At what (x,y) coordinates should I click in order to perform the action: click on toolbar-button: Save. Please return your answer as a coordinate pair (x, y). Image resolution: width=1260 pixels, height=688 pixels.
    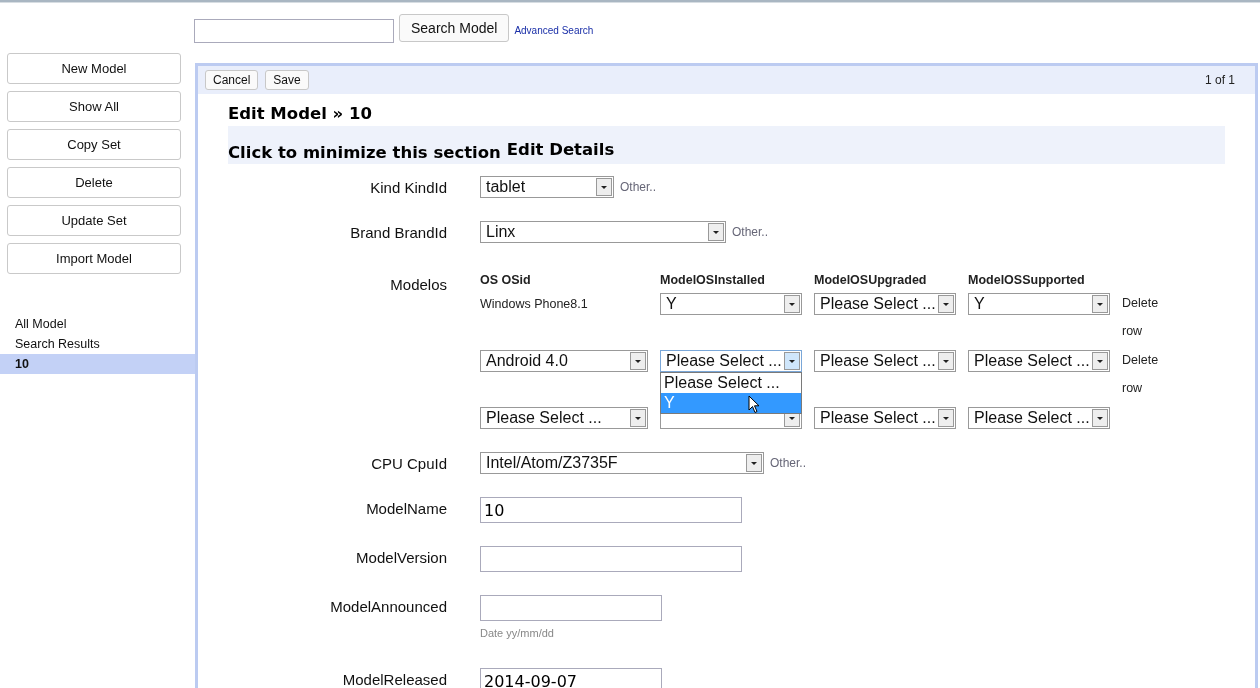
    Looking at the image, I should click on (287, 80).